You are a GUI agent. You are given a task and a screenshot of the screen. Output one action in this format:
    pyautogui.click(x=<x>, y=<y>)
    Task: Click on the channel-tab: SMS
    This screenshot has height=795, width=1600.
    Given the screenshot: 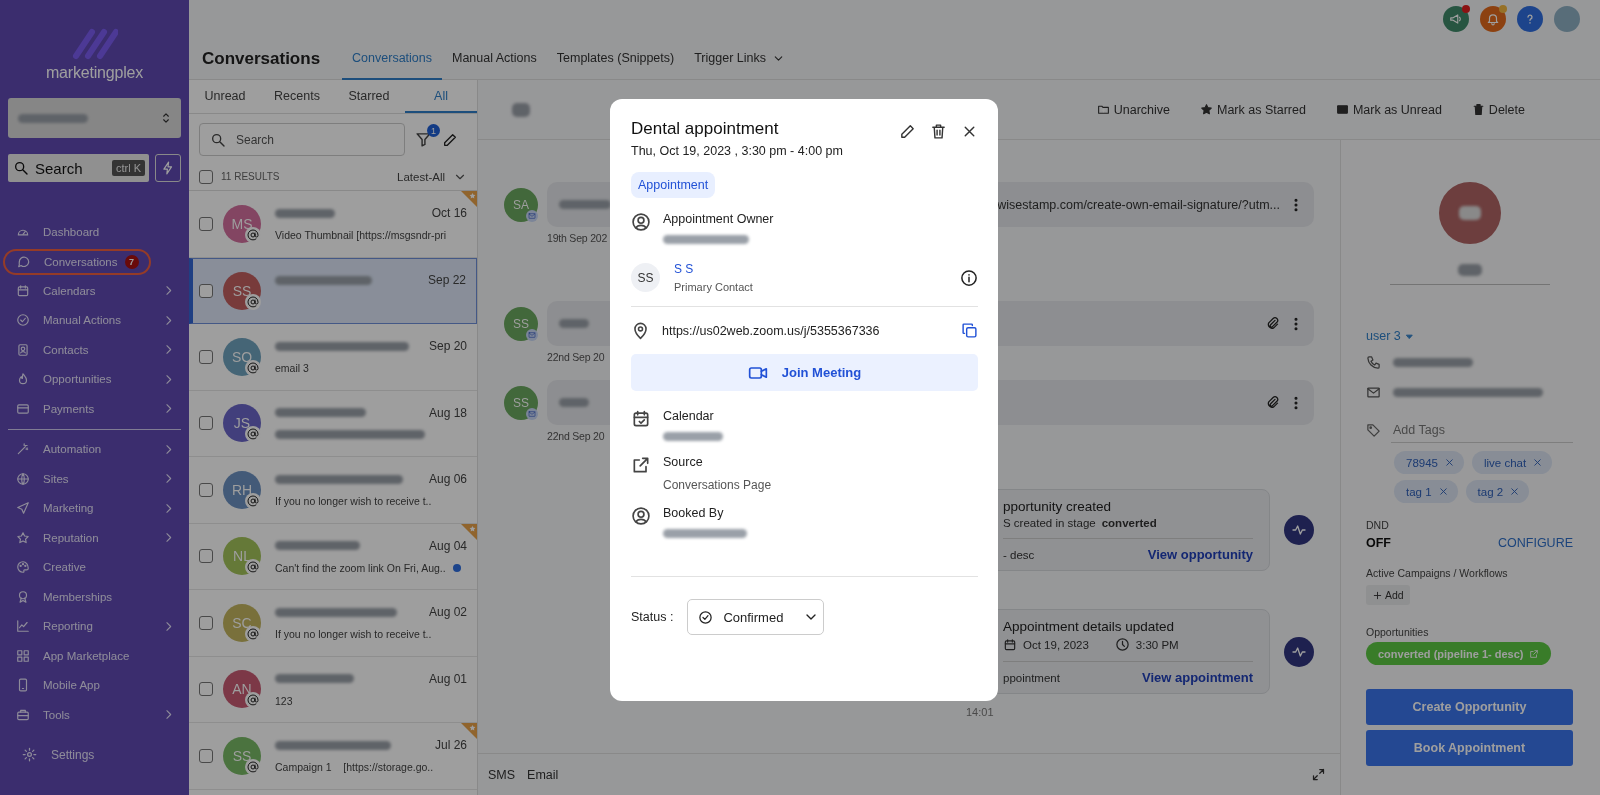 What is the action you would take?
    pyautogui.click(x=502, y=774)
    